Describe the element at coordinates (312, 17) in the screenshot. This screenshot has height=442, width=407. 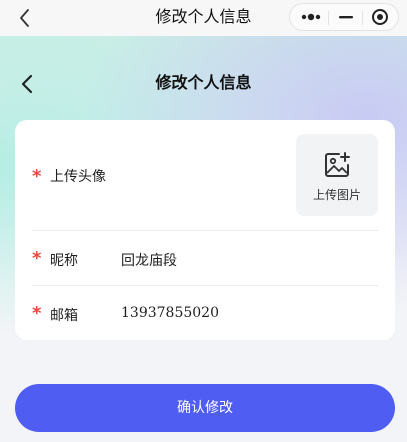
I see `more-dots-icon` at that location.